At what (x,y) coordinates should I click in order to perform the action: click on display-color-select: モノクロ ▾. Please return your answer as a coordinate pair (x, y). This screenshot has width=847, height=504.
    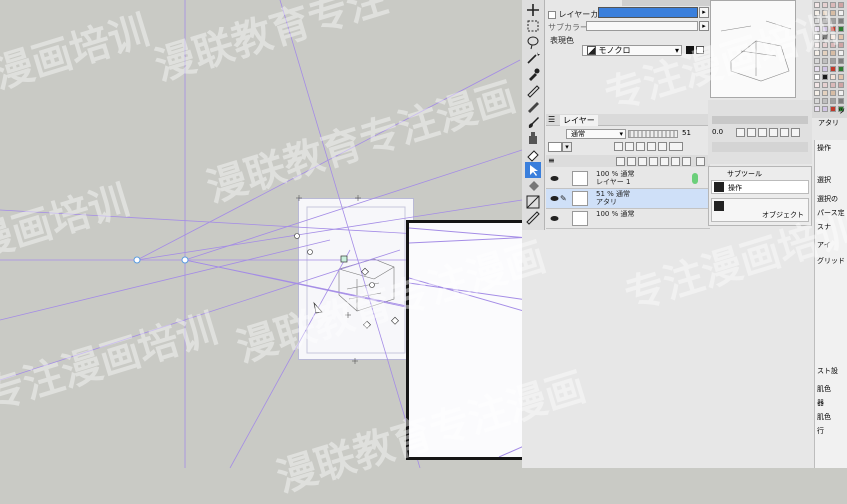
    Looking at the image, I should click on (632, 50).